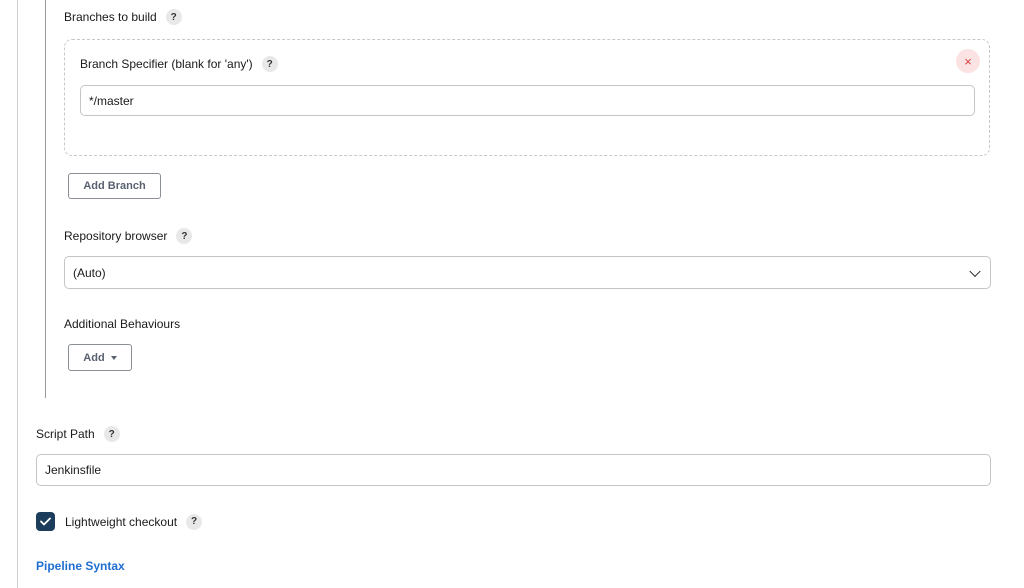 This screenshot has width=1024, height=588. I want to click on script-path-help-icon: ?, so click(111, 434).